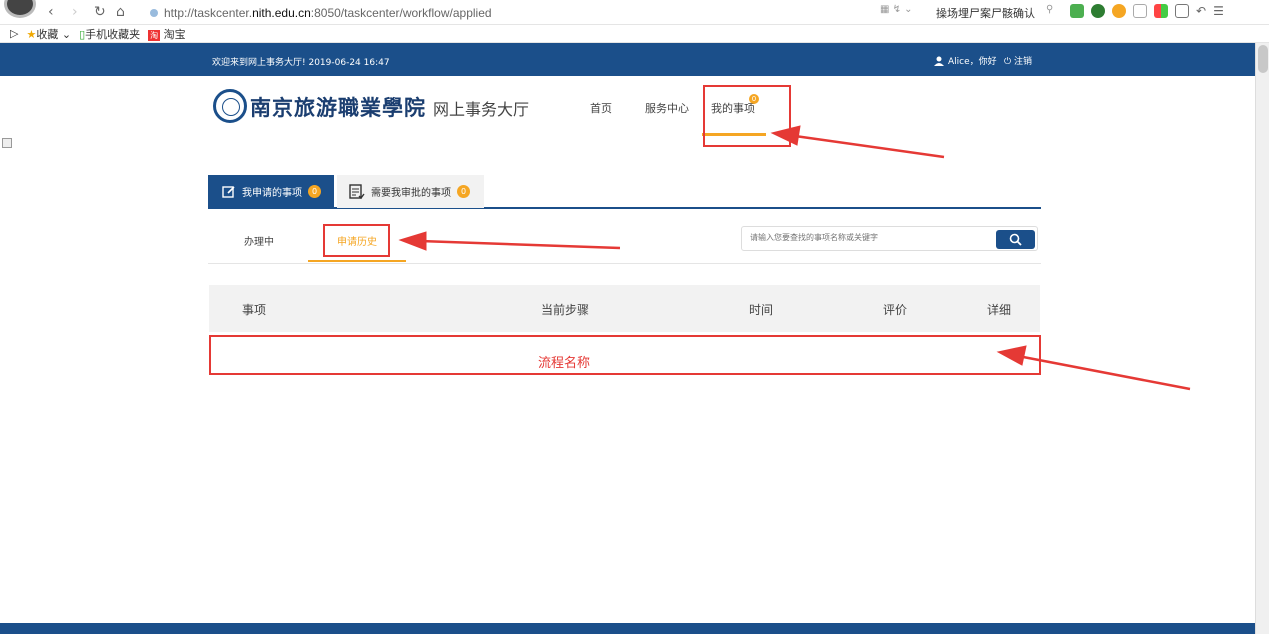  I want to click on bookmark-favorites: ★收藏 ⌄, so click(48, 34).